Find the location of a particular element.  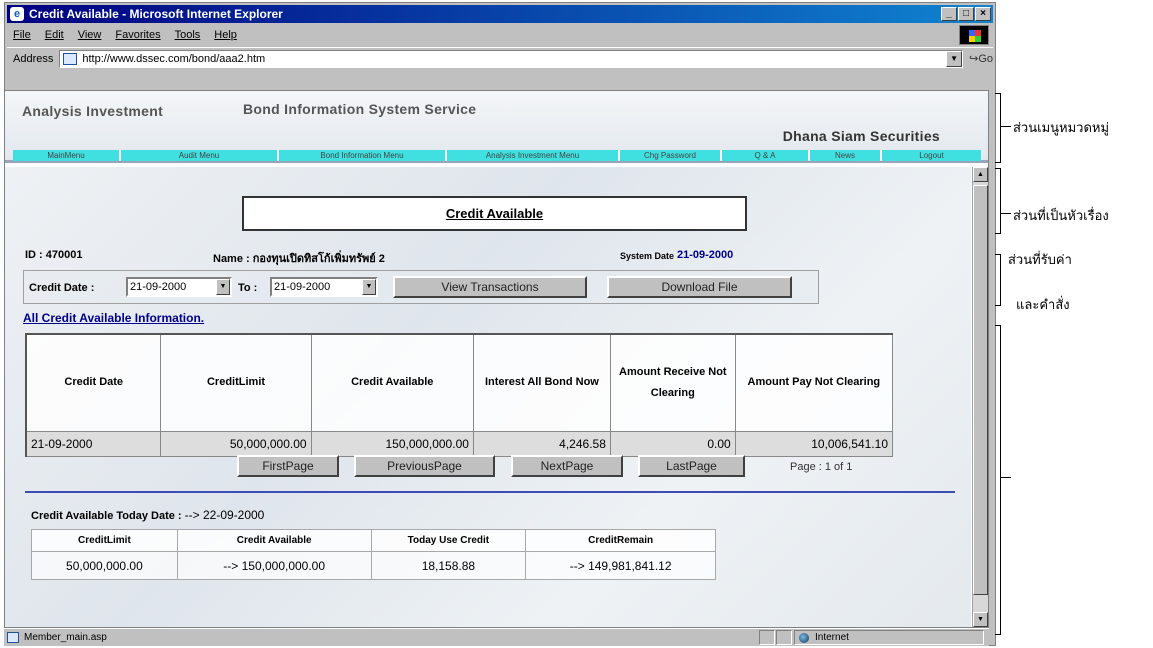

scroll-down-icon: ▼ is located at coordinates (980, 619).